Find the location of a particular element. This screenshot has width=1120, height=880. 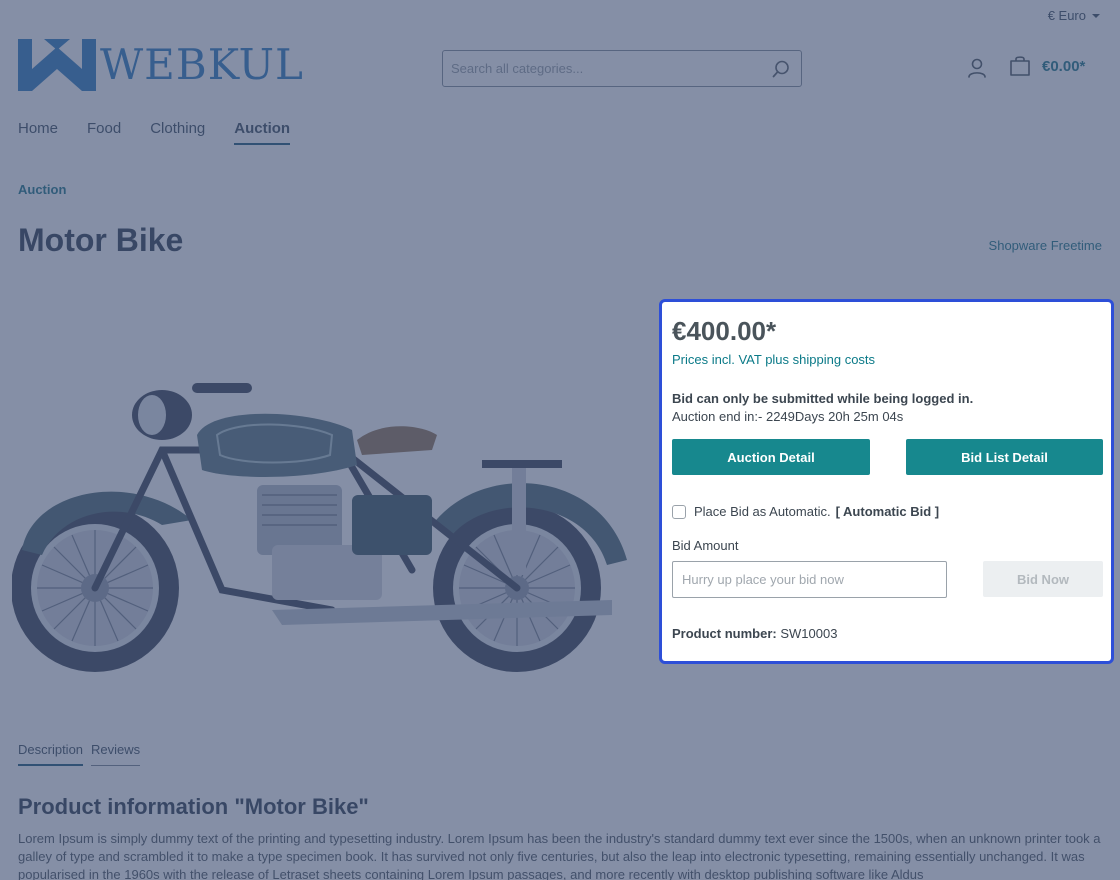

product-tabs: Description Reviews is located at coordinates (79, 754).